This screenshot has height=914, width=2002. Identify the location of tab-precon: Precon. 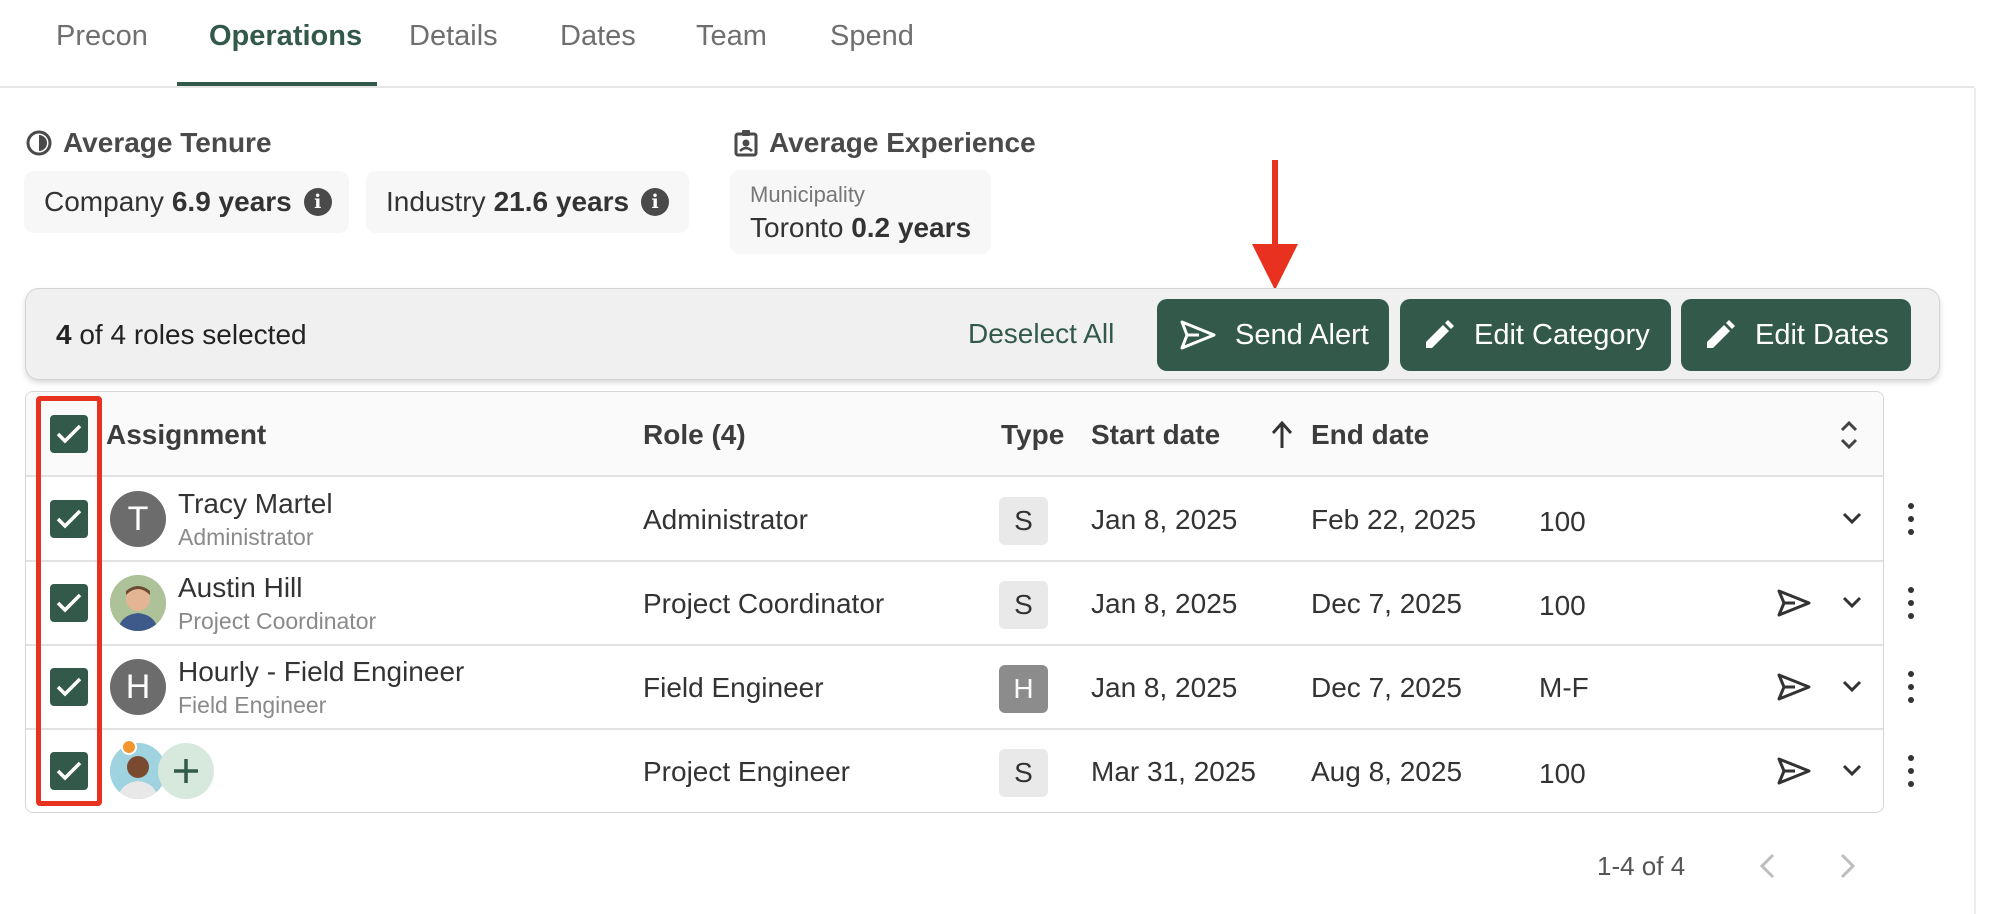
(102, 52).